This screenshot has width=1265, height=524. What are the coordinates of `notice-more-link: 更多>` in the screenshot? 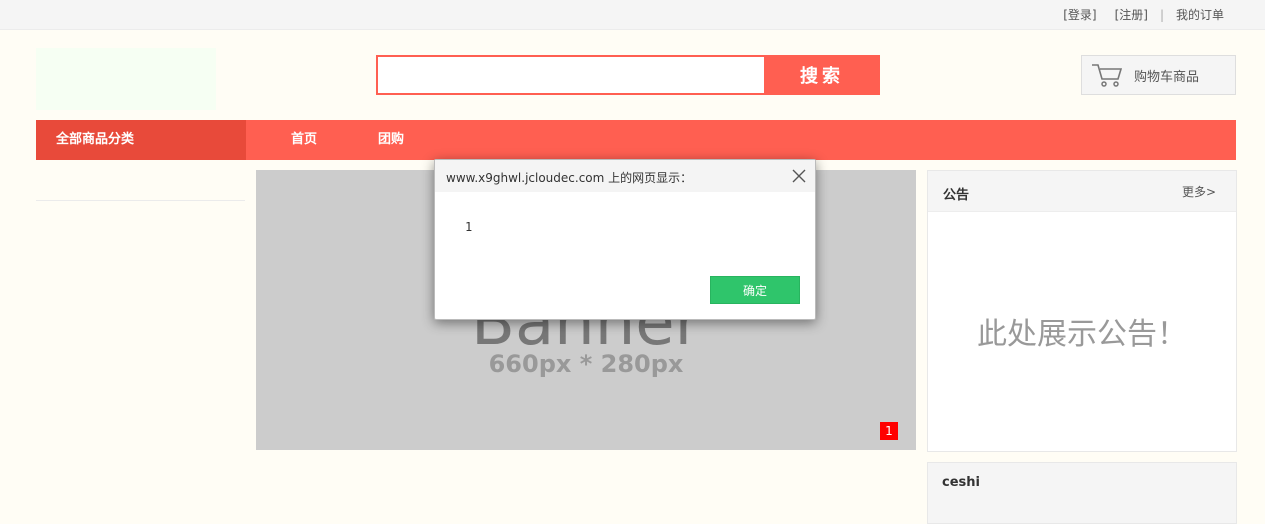 It's located at (1199, 191).